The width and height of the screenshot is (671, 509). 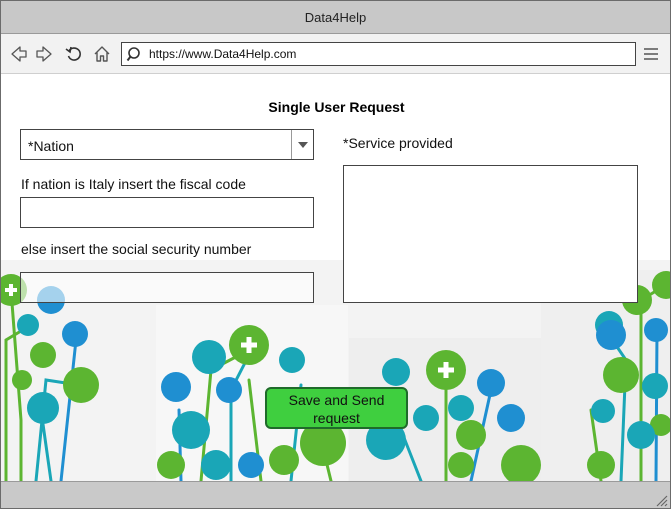 I want to click on ssn-label: else insert the social security number, so click(x=136, y=249).